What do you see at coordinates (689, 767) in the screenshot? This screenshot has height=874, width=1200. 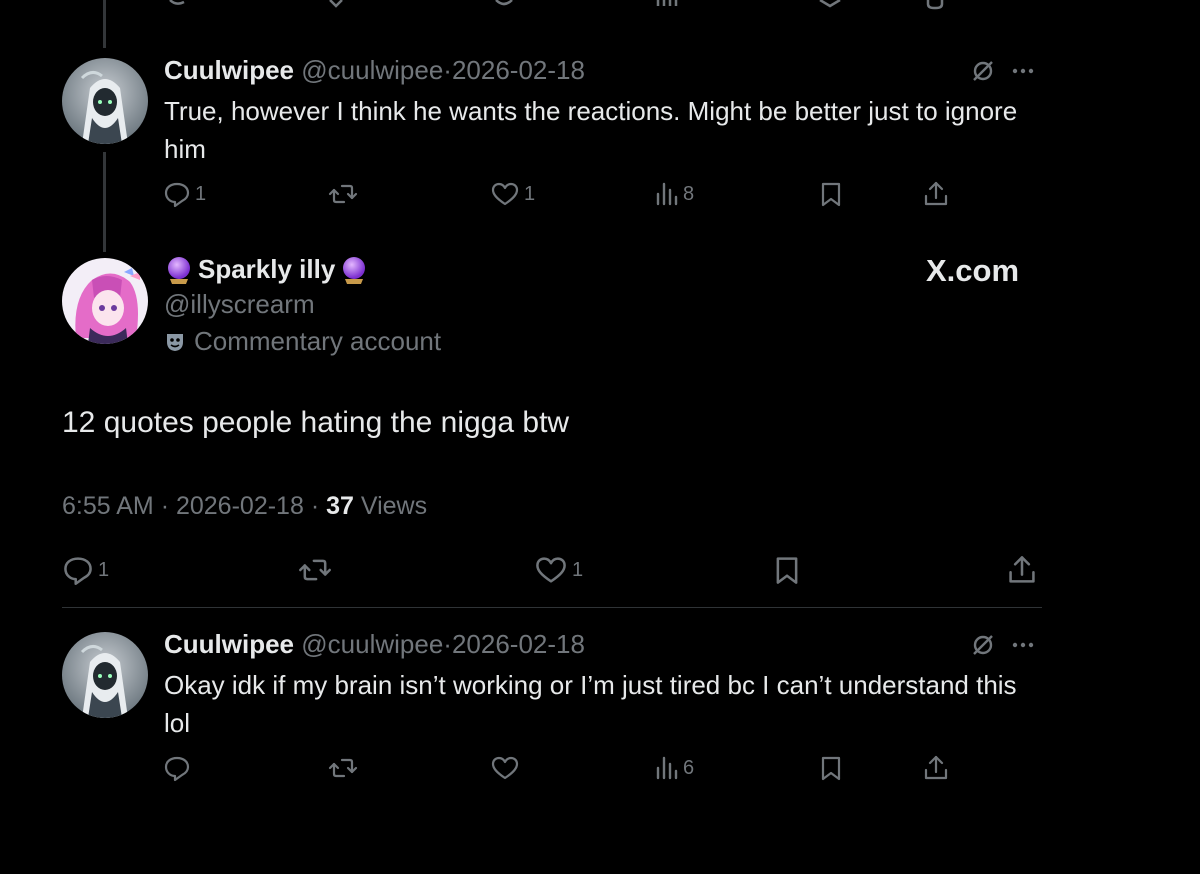 I see `views-count: 6` at bounding box center [689, 767].